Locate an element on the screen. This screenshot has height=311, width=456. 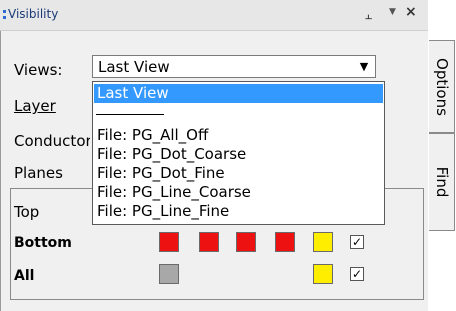
plane-row-top-label: Top is located at coordinates (27, 212).